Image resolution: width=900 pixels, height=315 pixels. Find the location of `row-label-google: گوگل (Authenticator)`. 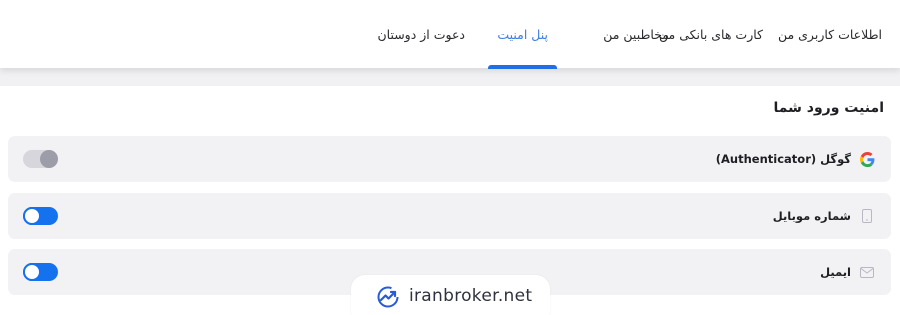

row-label-google: گوگل (Authenticator) is located at coordinates (783, 159).